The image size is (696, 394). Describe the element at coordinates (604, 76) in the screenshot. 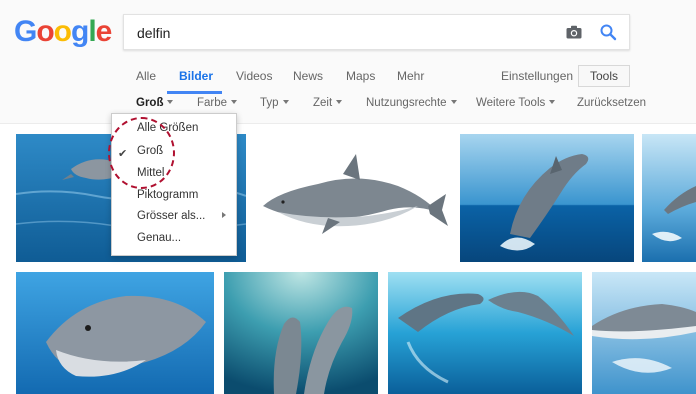

I see `tools-button: Tools` at that location.